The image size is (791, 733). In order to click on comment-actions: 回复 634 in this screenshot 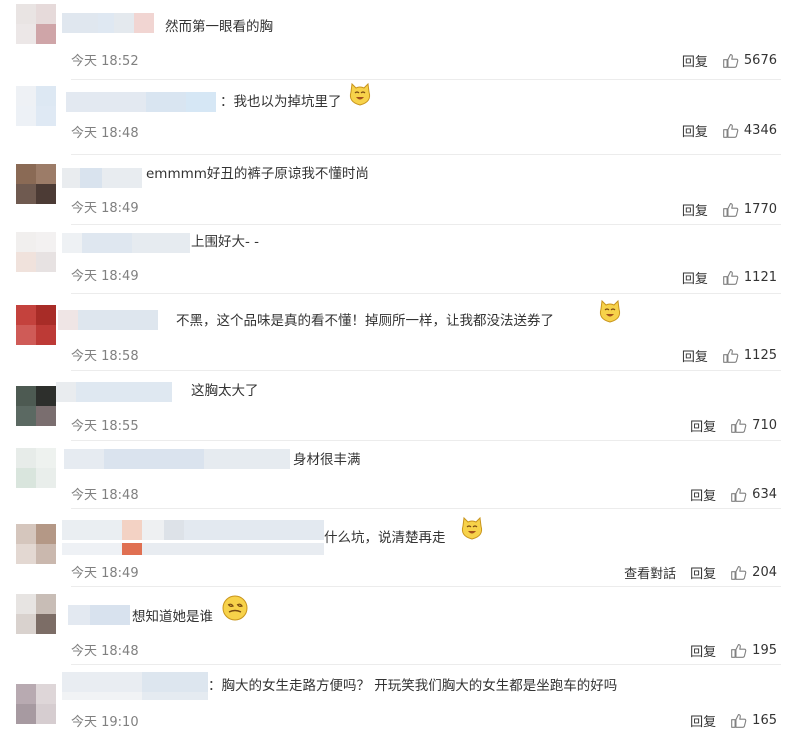, I will do `click(733, 494)`.